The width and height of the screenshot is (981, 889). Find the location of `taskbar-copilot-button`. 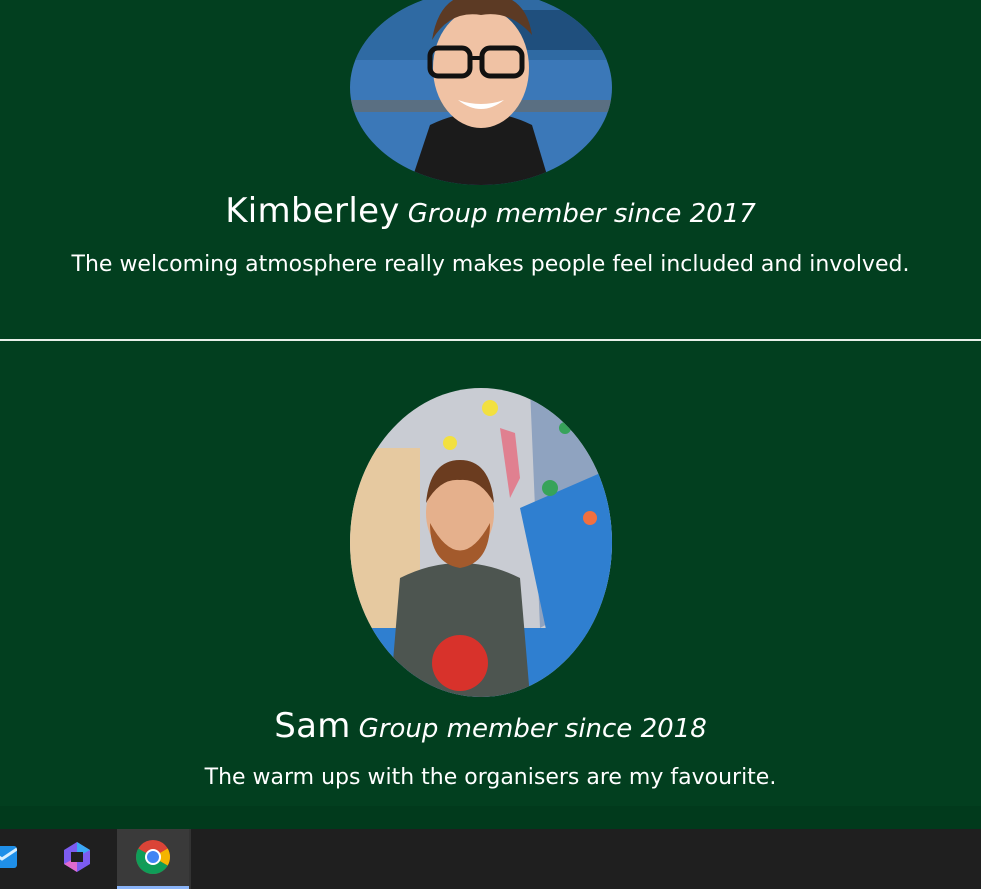

taskbar-copilot-button is located at coordinates (77, 859).